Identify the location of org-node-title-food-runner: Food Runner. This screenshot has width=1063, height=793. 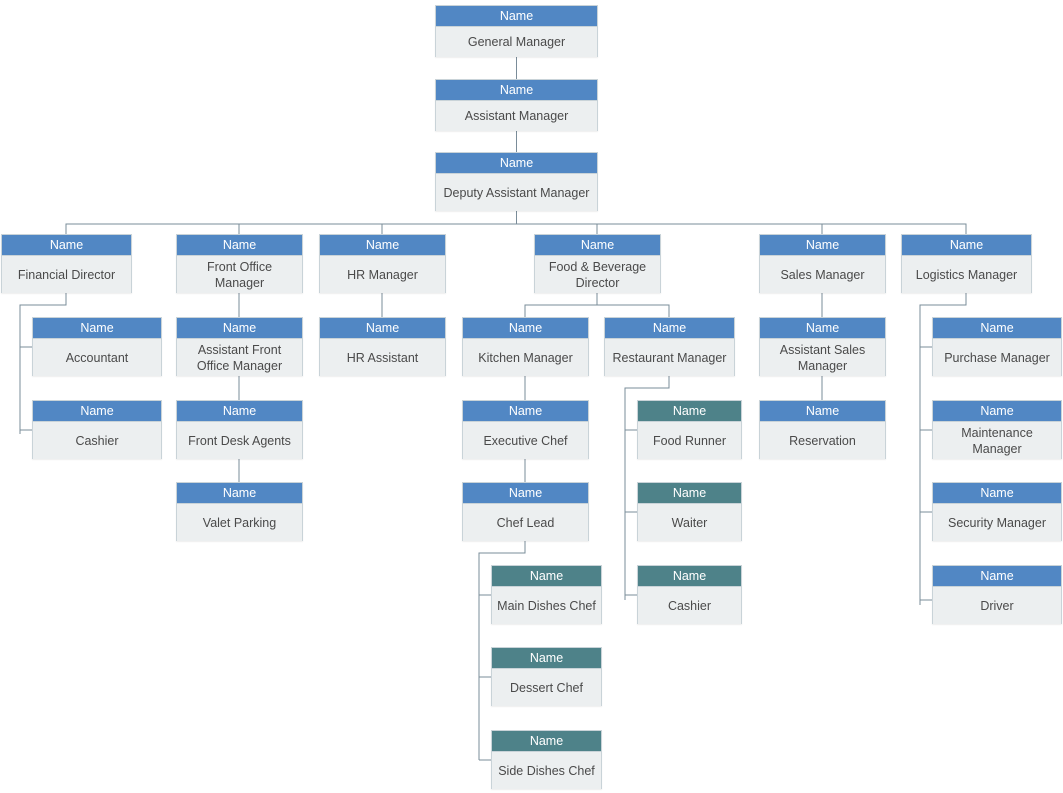
(689, 440).